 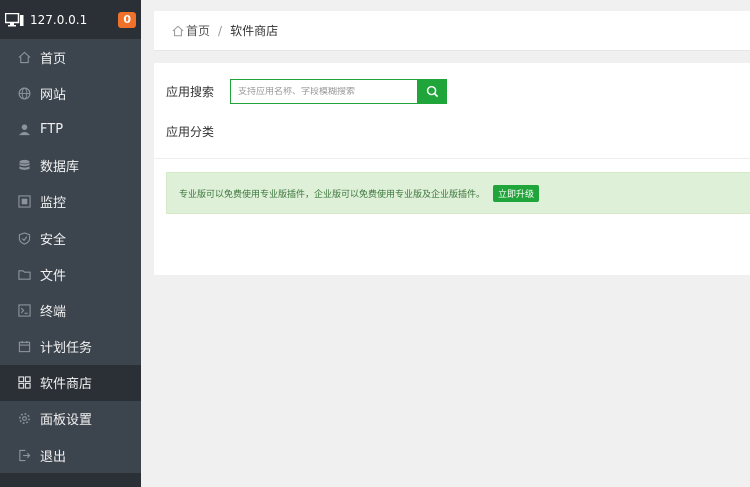 I want to click on sidebar-item-label: FTP, so click(x=52, y=129).